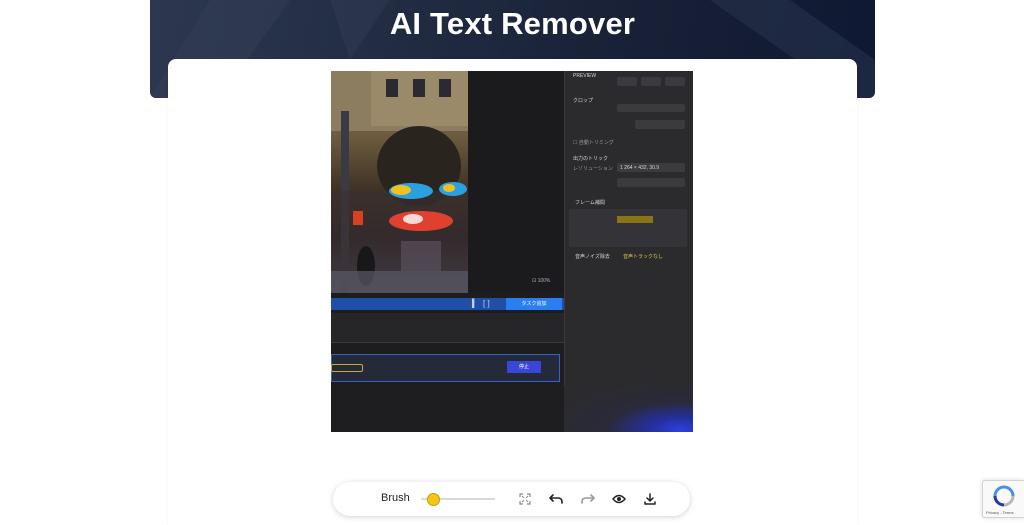 This screenshot has width=1024, height=525. Describe the element at coordinates (556, 499) in the screenshot. I see `undo-icon` at that location.